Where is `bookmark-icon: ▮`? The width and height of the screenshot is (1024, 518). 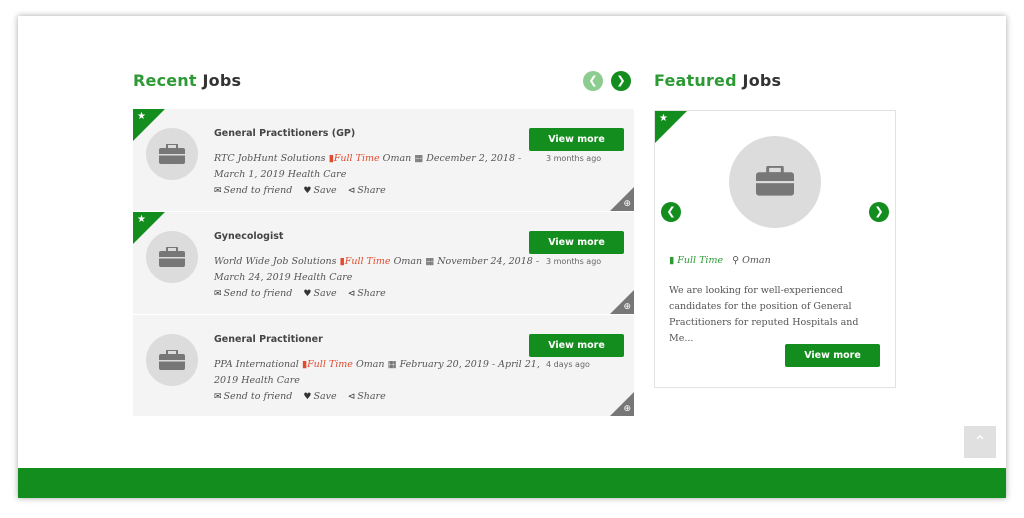 bookmark-icon: ▮ is located at coordinates (672, 260).